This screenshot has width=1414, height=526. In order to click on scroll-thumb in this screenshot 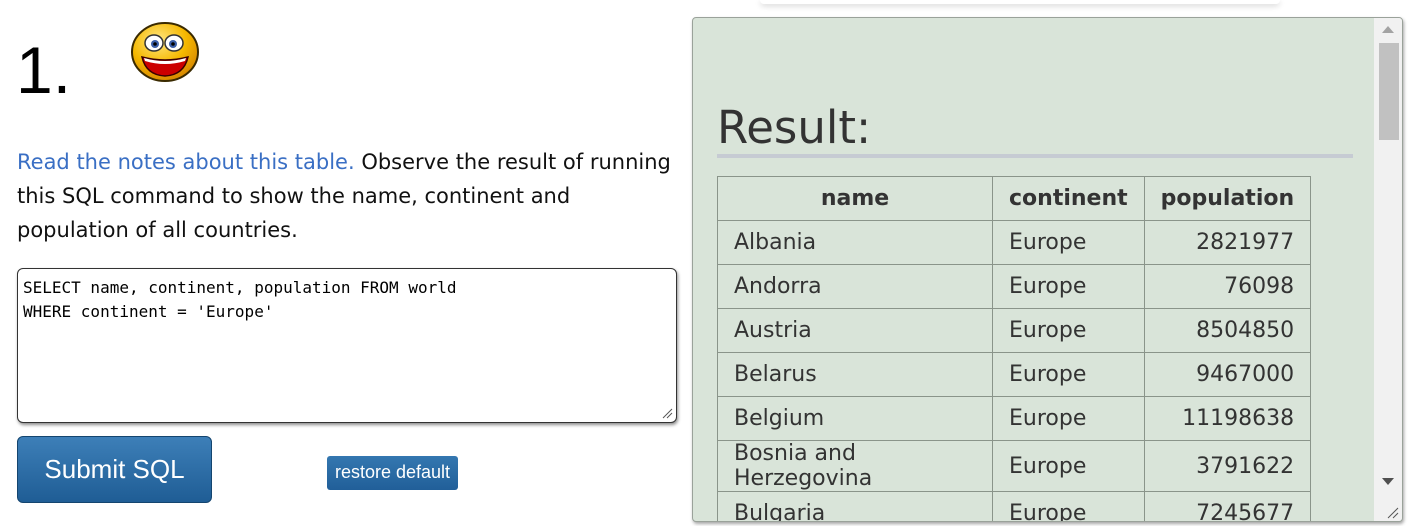, I will do `click(1389, 91)`.